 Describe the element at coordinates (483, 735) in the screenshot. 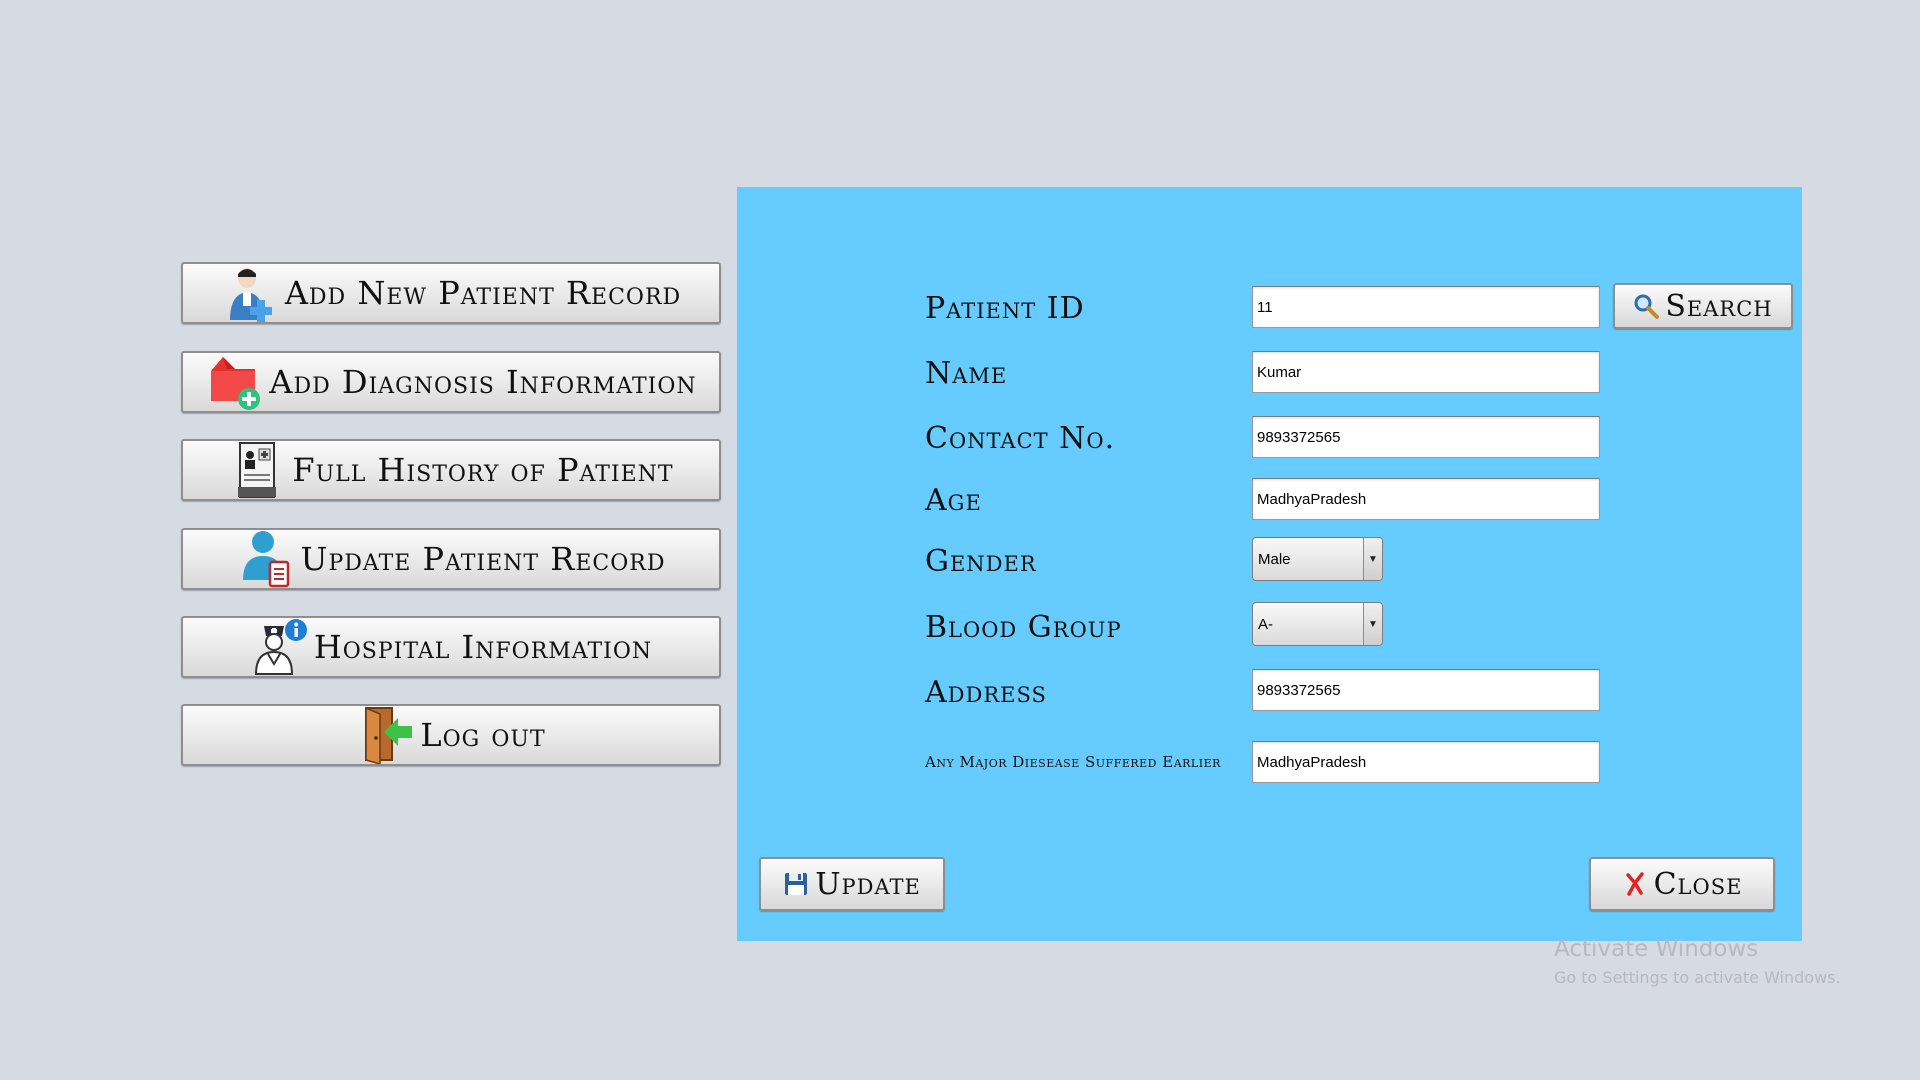

I see `log-out-label: Log out` at that location.